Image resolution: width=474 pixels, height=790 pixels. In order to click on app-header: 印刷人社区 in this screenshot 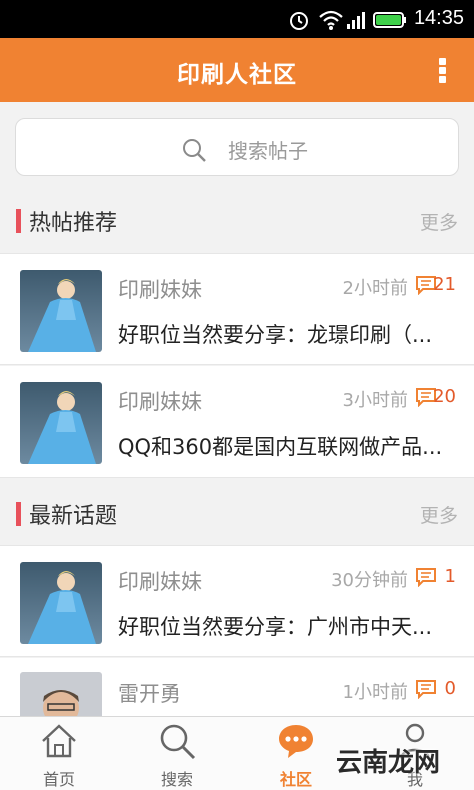, I will do `click(237, 70)`.